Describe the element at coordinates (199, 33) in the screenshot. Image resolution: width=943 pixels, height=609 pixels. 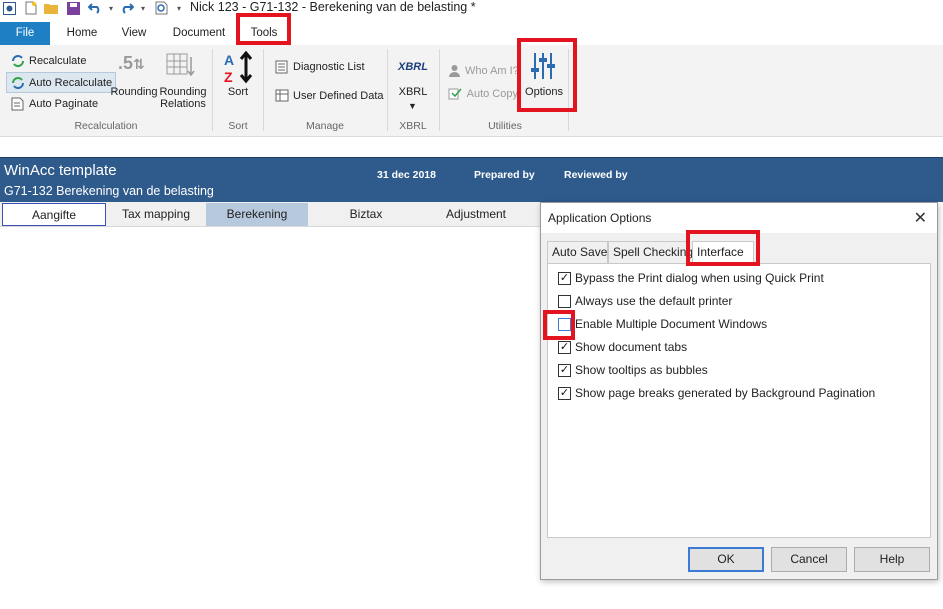
I see `tab-document: Document` at that location.